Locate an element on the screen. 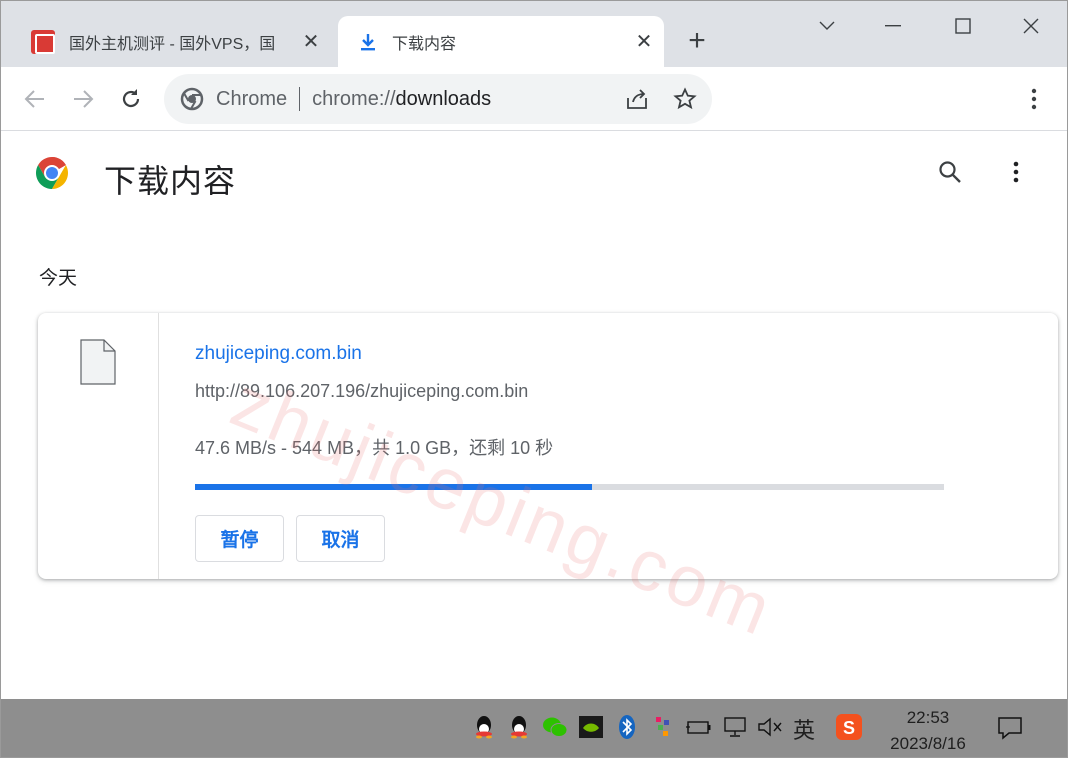 This screenshot has width=1068, height=758. maximize-button is located at coordinates (963, 26).